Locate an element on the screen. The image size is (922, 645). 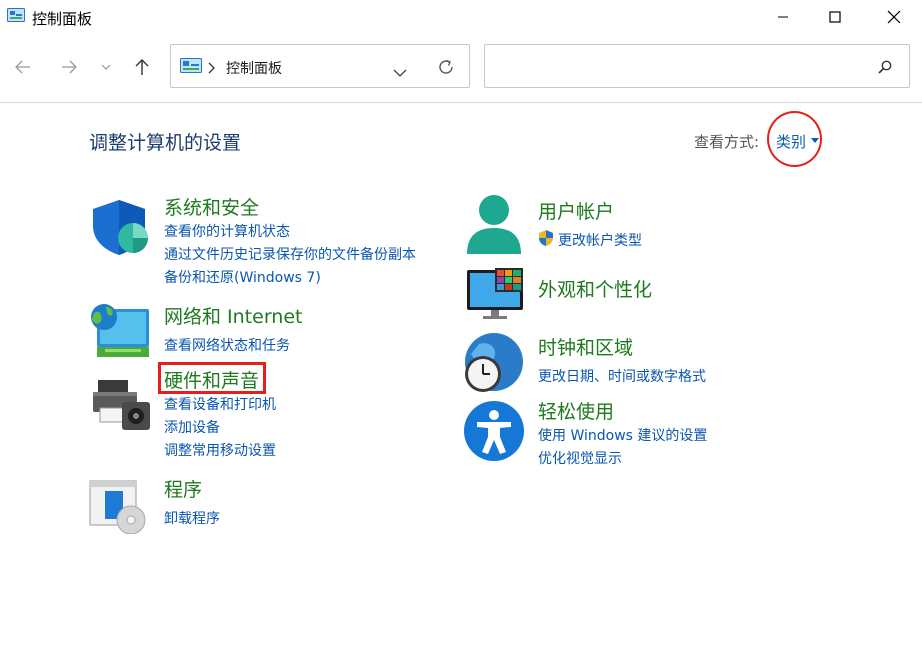
category-system-and-security: 系统和安全 is located at coordinates (211, 206).